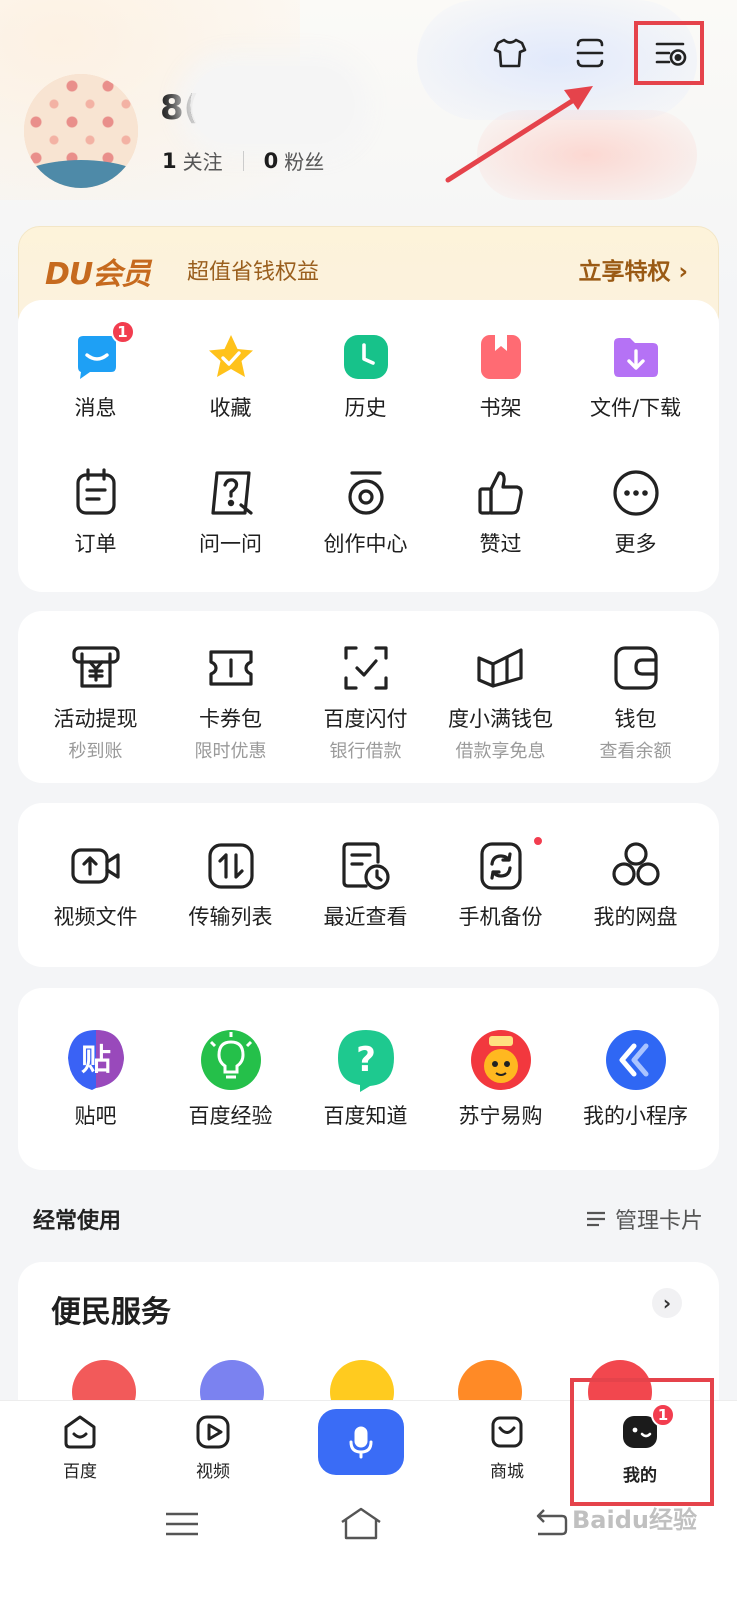  What do you see at coordinates (366, 357) in the screenshot?
I see `clock-icon` at bounding box center [366, 357].